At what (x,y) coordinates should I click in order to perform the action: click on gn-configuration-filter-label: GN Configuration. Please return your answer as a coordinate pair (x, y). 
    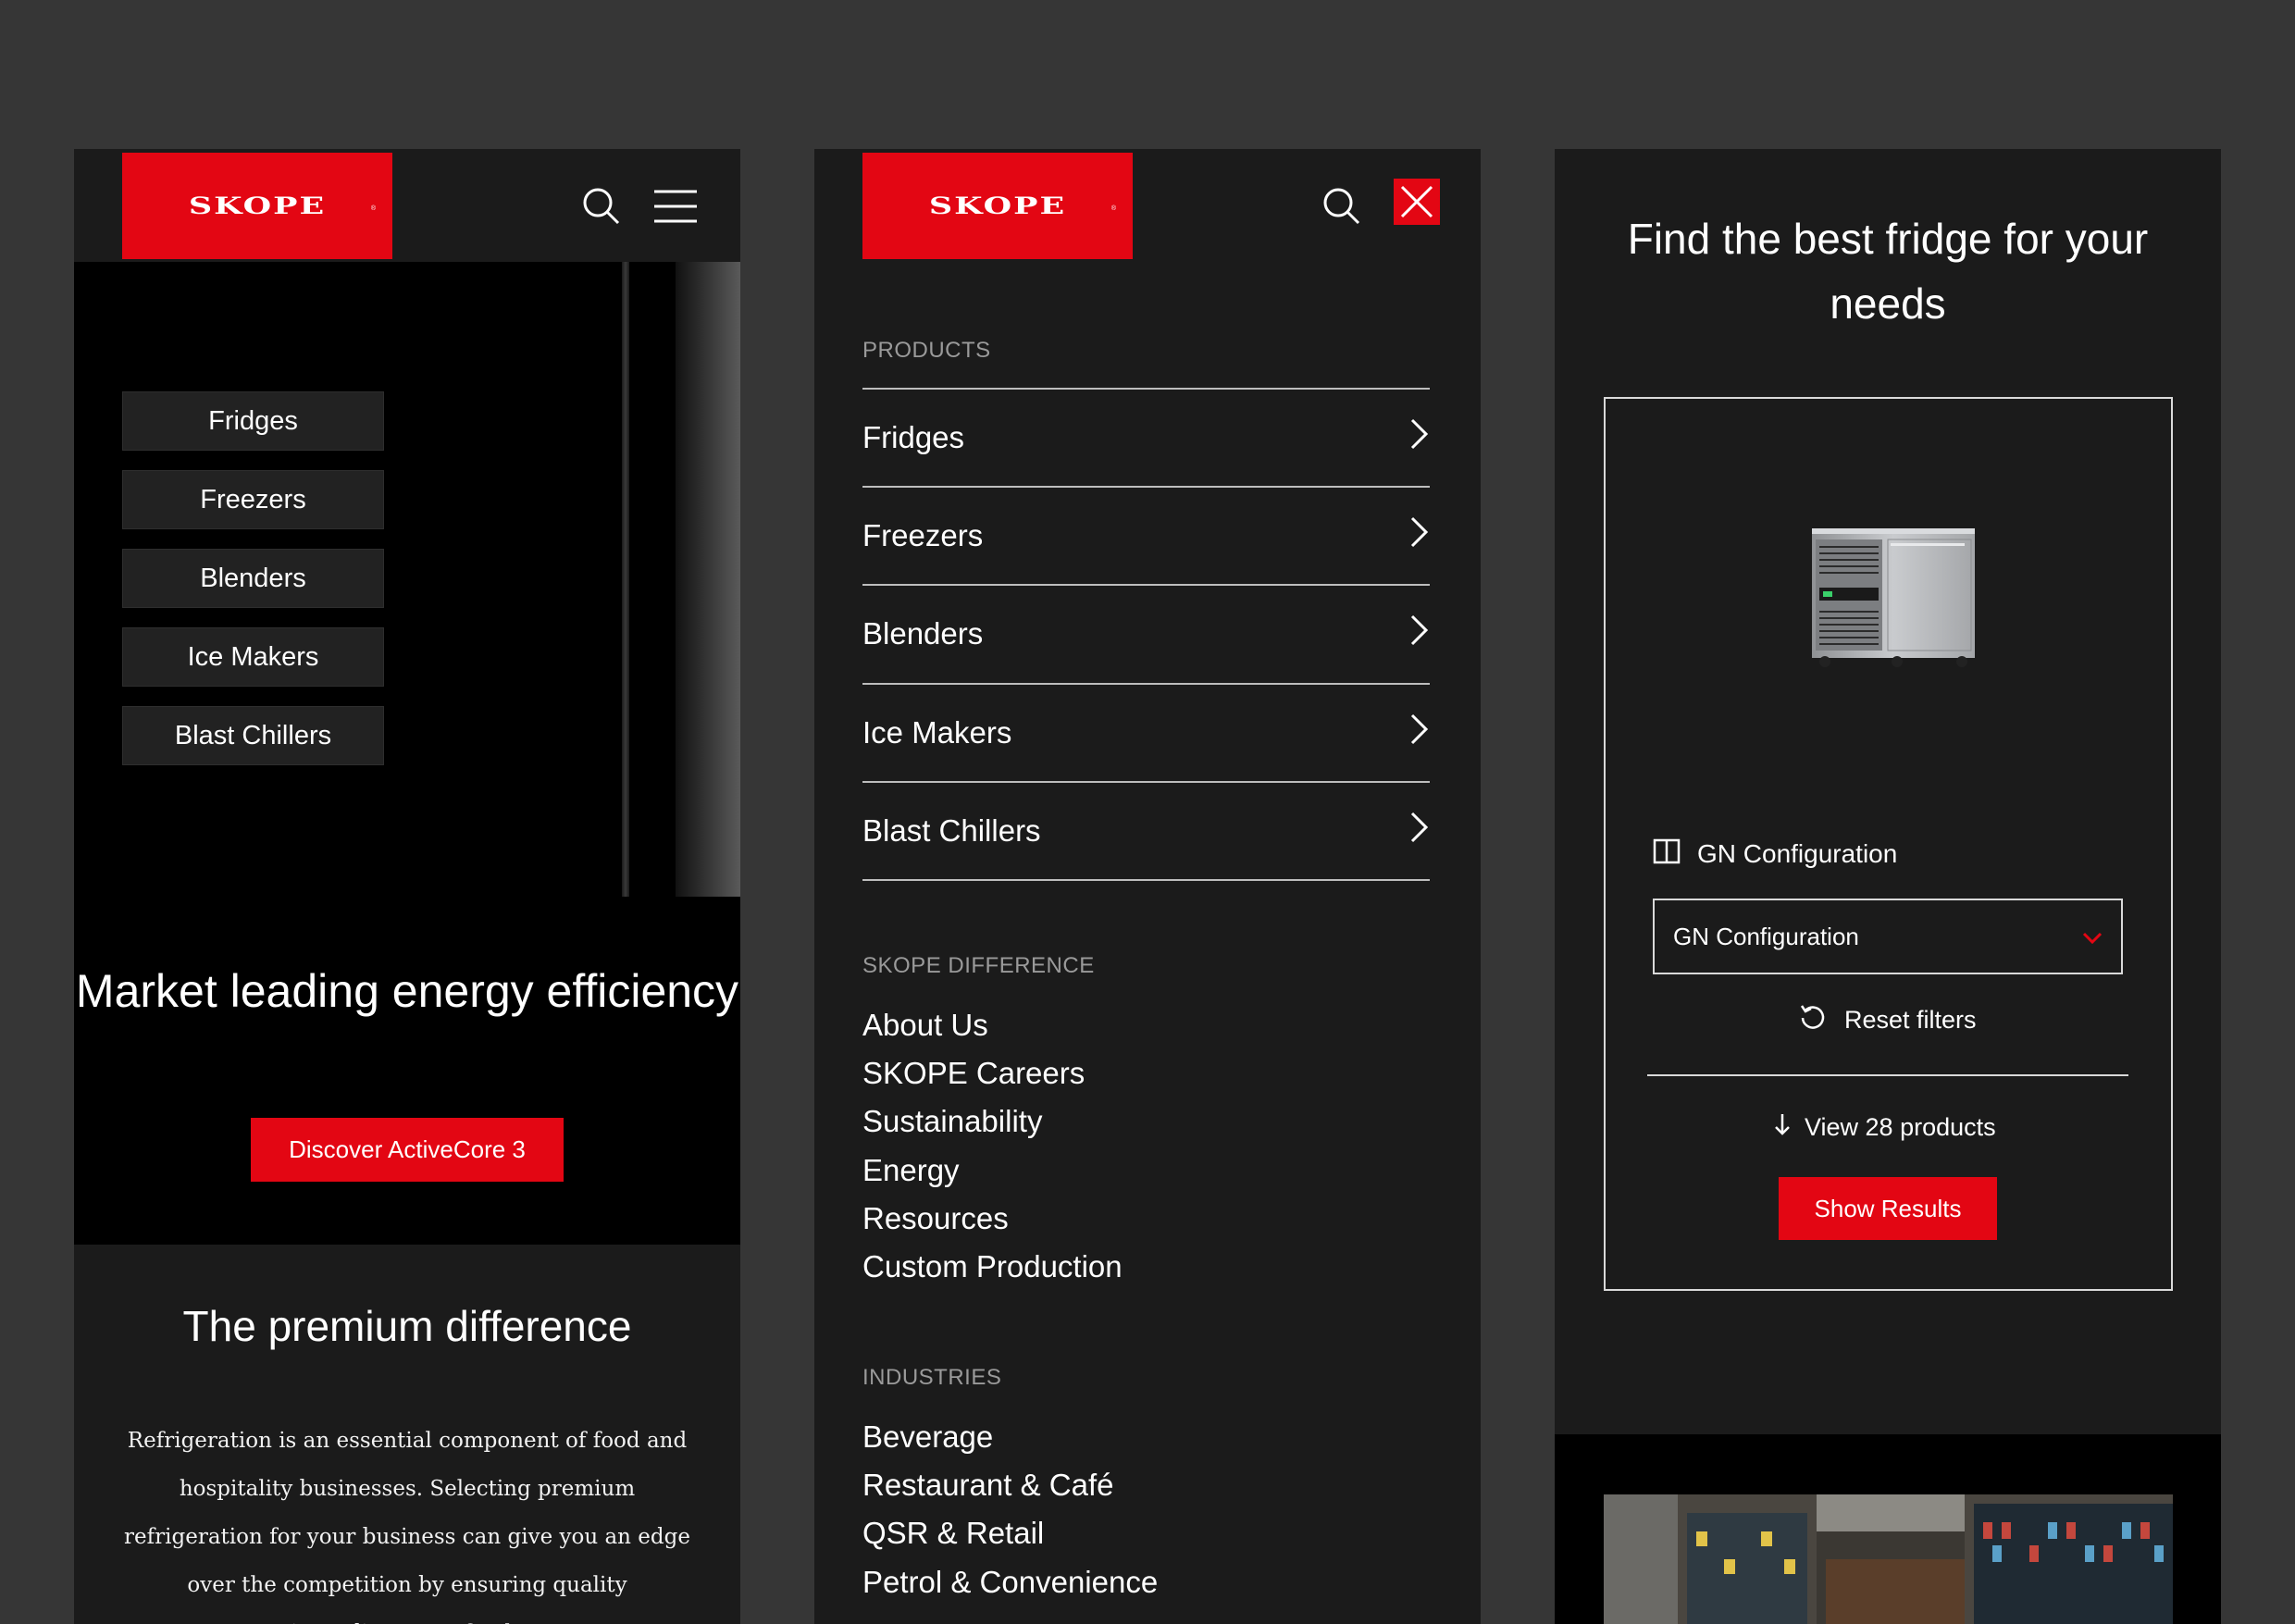
    Looking at the image, I should click on (1775, 853).